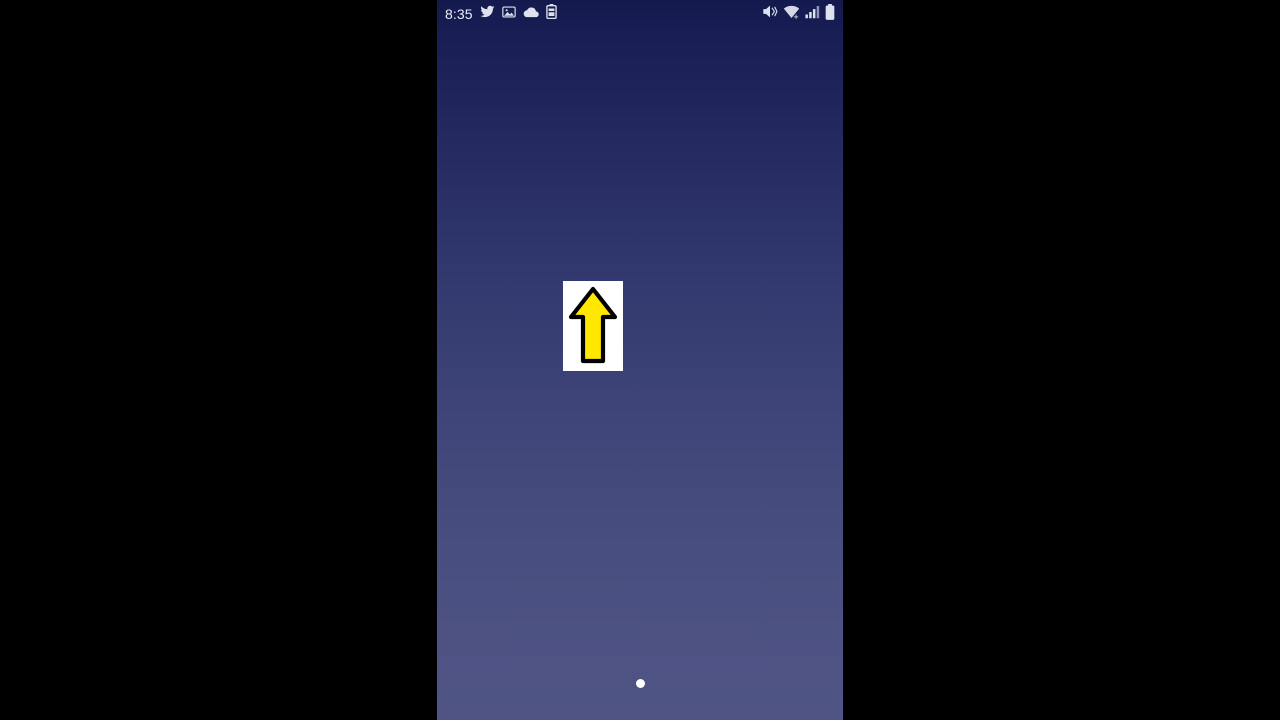 The width and height of the screenshot is (1280, 720). I want to click on cellular-signal-icon, so click(812, 14).